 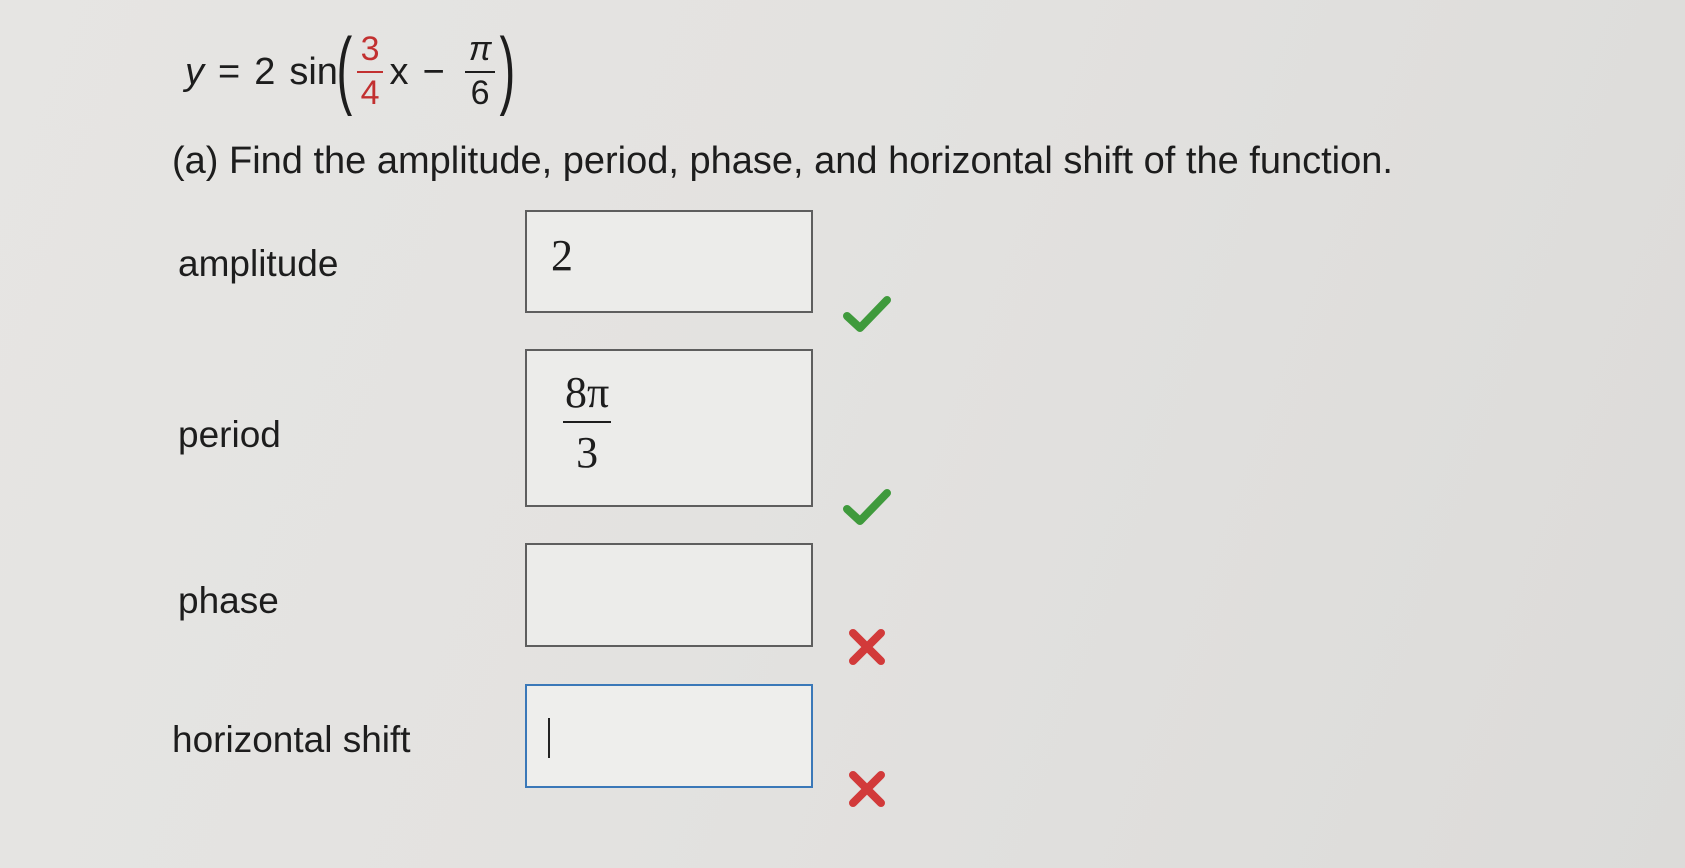 What do you see at coordinates (867, 647) in the screenshot?
I see `phase-incorrect-x-icon` at bounding box center [867, 647].